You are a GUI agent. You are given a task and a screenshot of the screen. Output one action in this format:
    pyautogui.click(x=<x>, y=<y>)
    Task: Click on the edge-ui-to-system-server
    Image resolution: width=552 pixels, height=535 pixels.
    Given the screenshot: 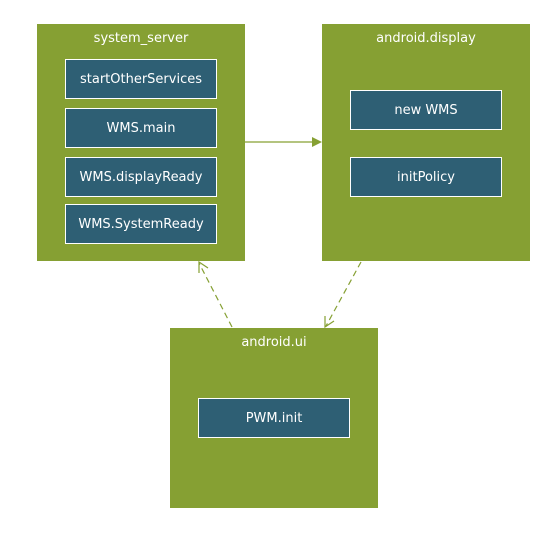 What is the action you would take?
    pyautogui.click(x=215, y=294)
    